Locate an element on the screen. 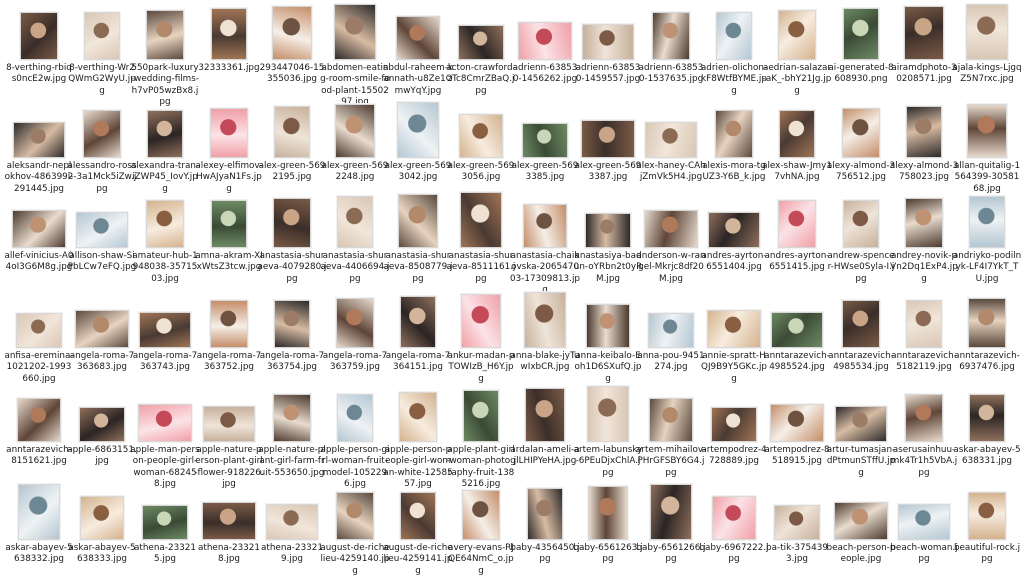 Image resolution: width=1024 pixels, height=577 pixels. file-name-label: ardalan-ameli-ajlLHIPYeHA.jpg is located at coordinates (545, 456).